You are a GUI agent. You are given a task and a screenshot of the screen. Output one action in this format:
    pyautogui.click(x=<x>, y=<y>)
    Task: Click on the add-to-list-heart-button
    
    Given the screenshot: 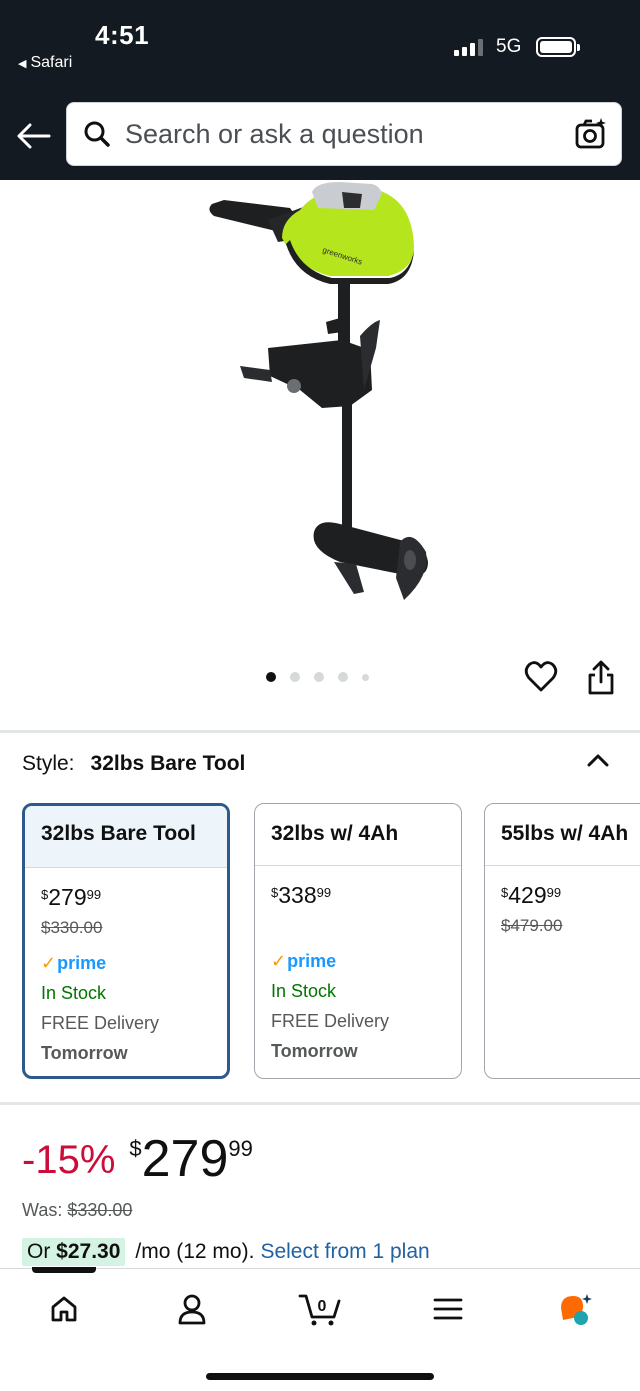 What is the action you would take?
    pyautogui.click(x=541, y=679)
    